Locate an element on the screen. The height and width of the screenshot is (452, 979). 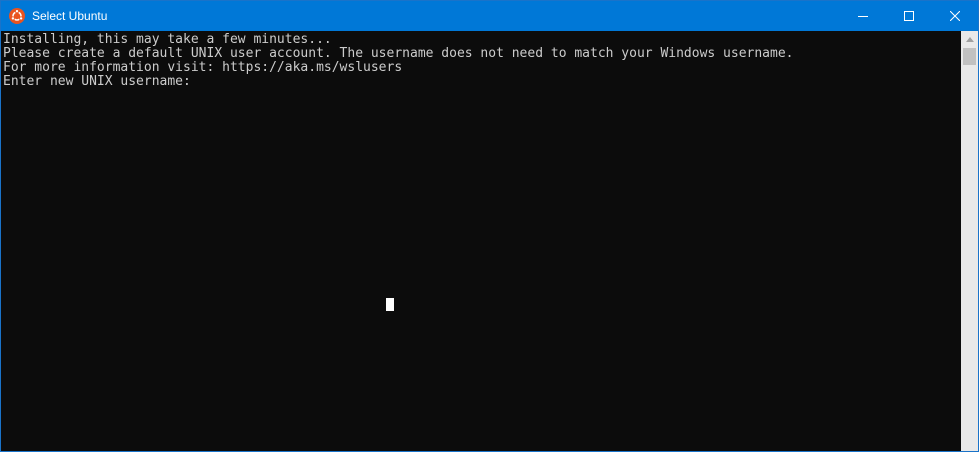
minimize-icon is located at coordinates (863, 16).